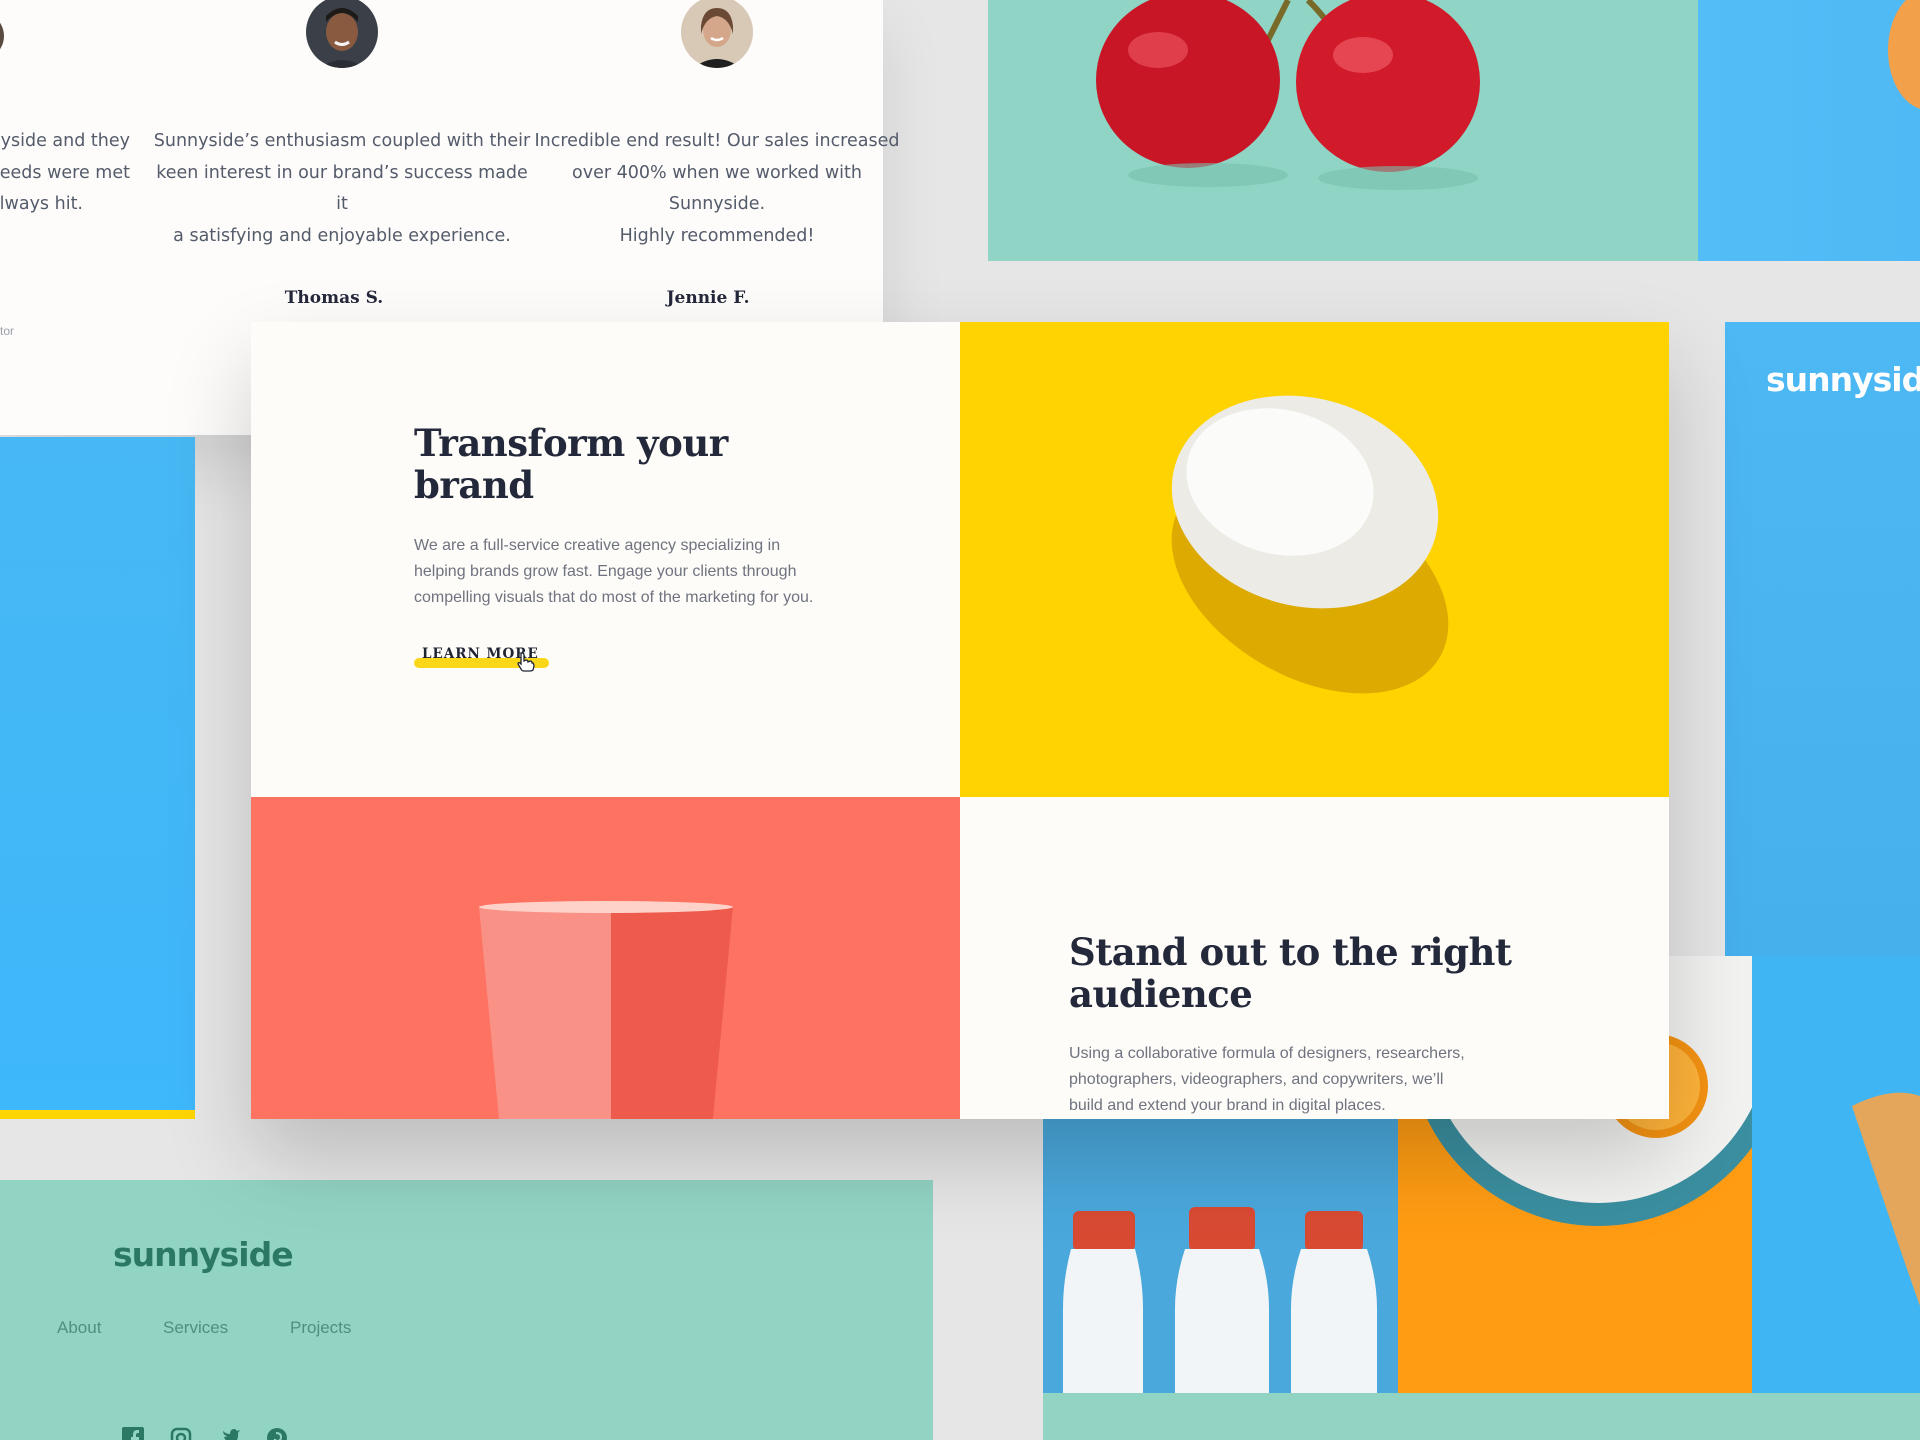 The width and height of the screenshot is (1920, 1440). Describe the element at coordinates (229, 1433) in the screenshot. I see `twitter-icon` at that location.